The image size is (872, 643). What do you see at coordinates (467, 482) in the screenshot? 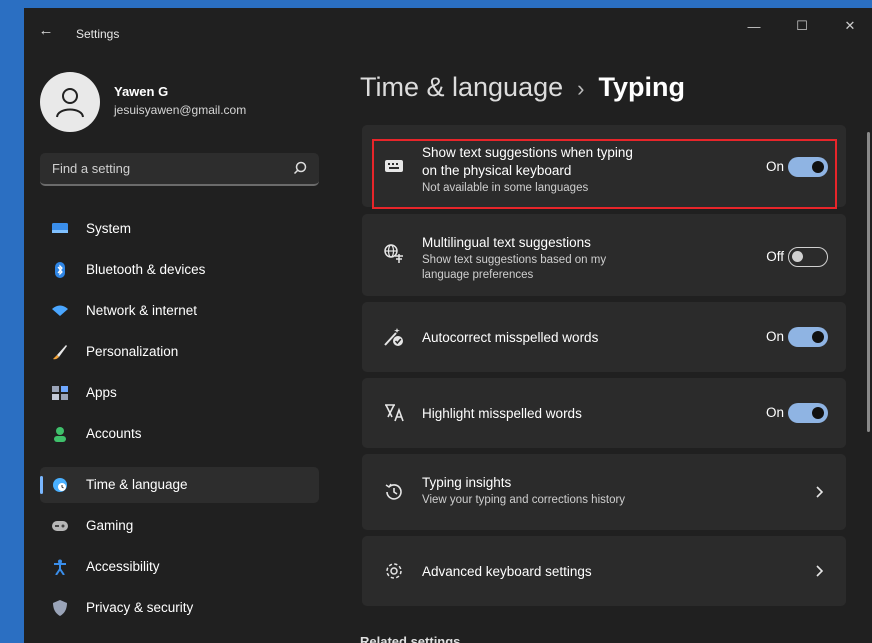
I see `setting-title: Typing insights` at bounding box center [467, 482].